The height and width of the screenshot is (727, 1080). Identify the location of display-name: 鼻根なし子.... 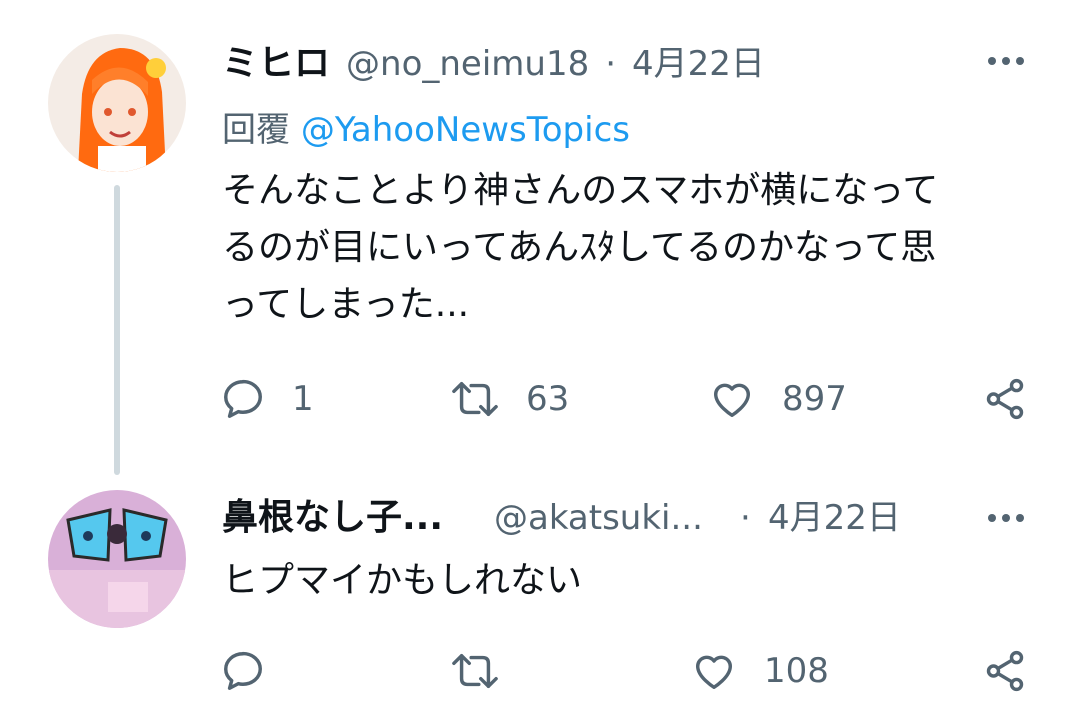
(358, 518).